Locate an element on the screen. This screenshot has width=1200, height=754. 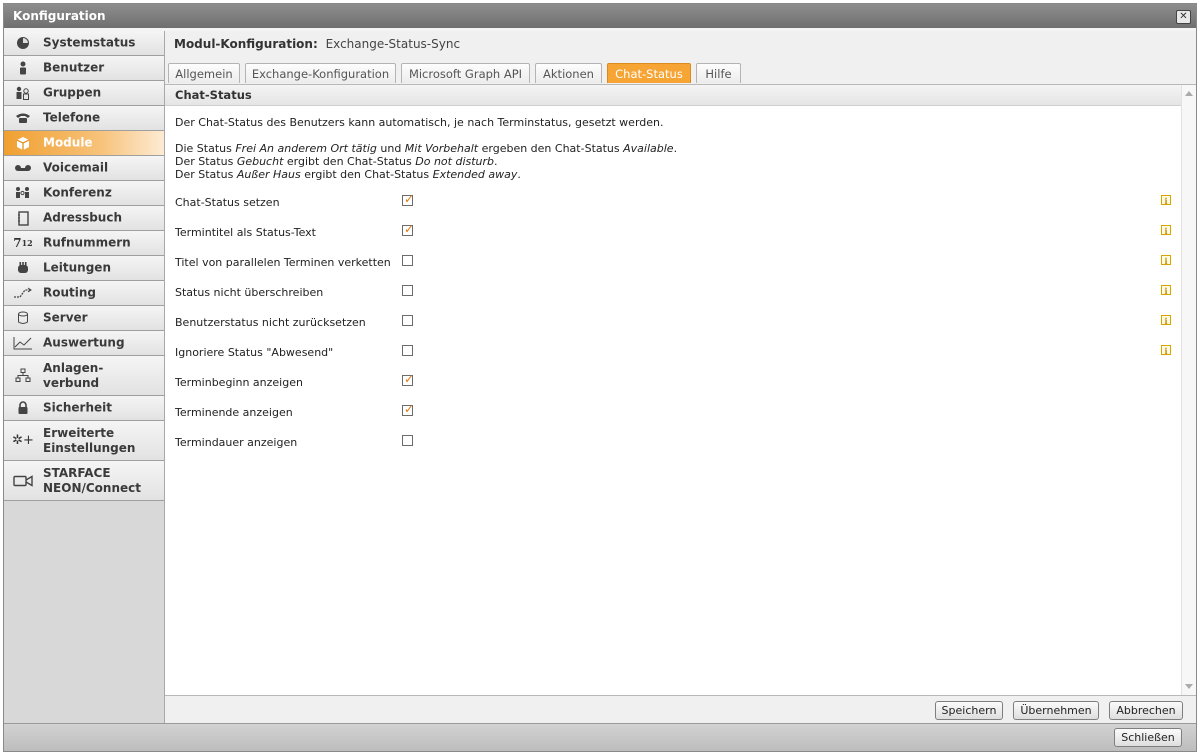
check-icon: ✓ is located at coordinates (409, 199).